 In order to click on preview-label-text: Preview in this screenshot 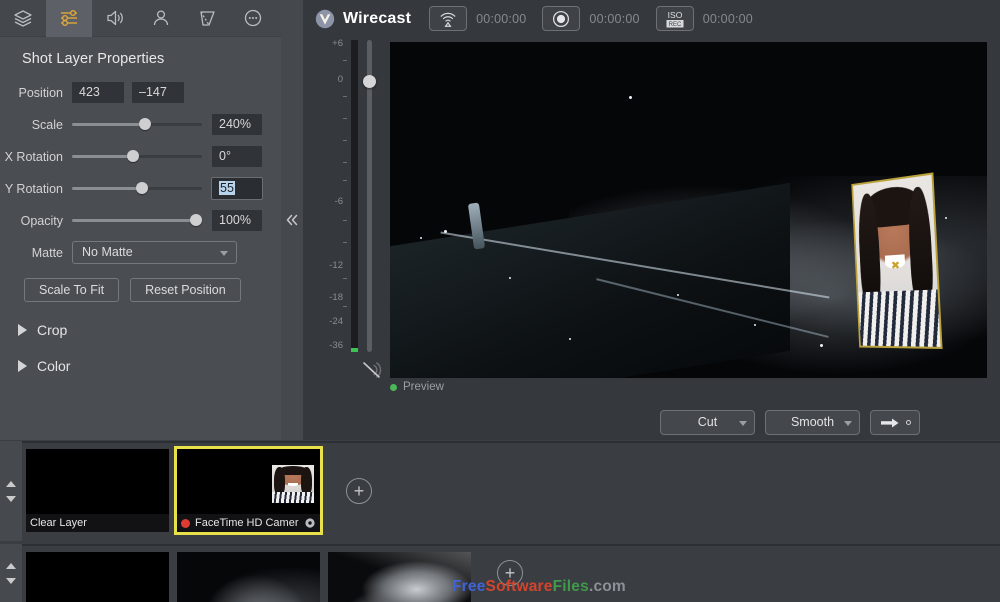, I will do `click(423, 387)`.